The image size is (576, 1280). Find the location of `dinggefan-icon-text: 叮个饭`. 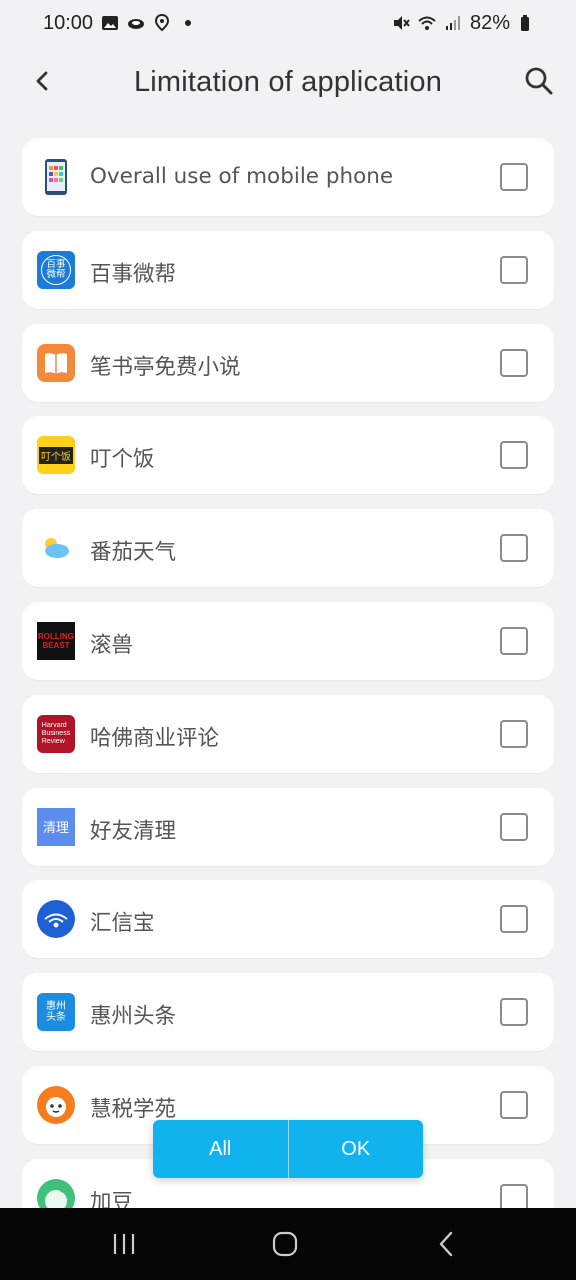

dinggefan-icon-text: 叮个饭 is located at coordinates (56, 455).